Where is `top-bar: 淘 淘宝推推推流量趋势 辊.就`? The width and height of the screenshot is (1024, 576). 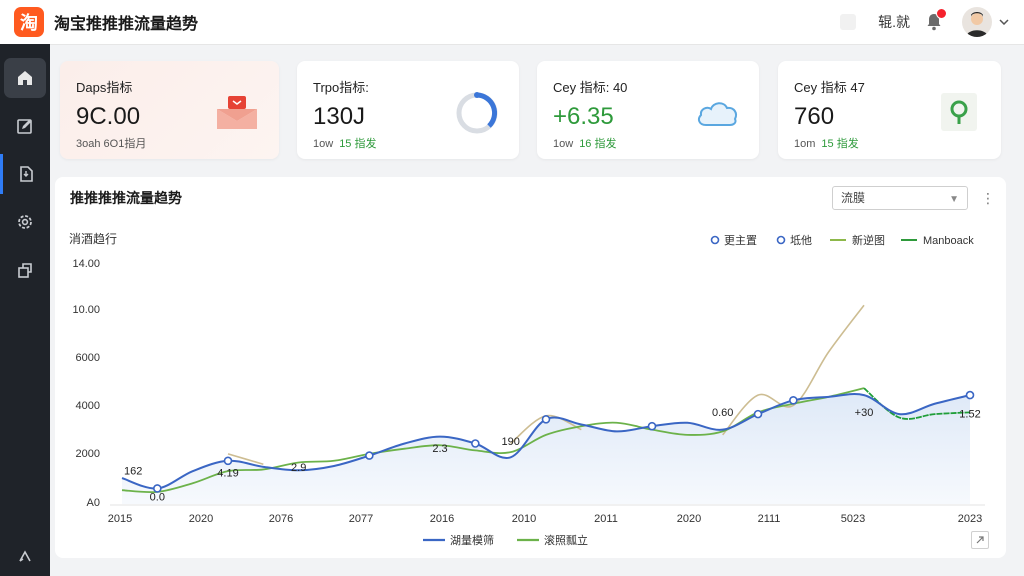 top-bar: 淘 淘宝推推推流量趋势 辊.就 is located at coordinates (512, 22).